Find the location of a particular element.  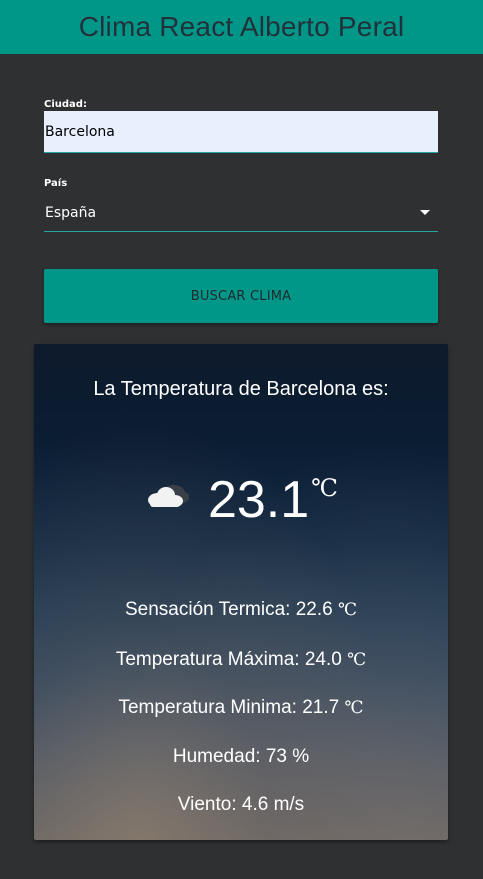

min-temp-text: Temperatura Minima: 21.7 is located at coordinates (229, 707).